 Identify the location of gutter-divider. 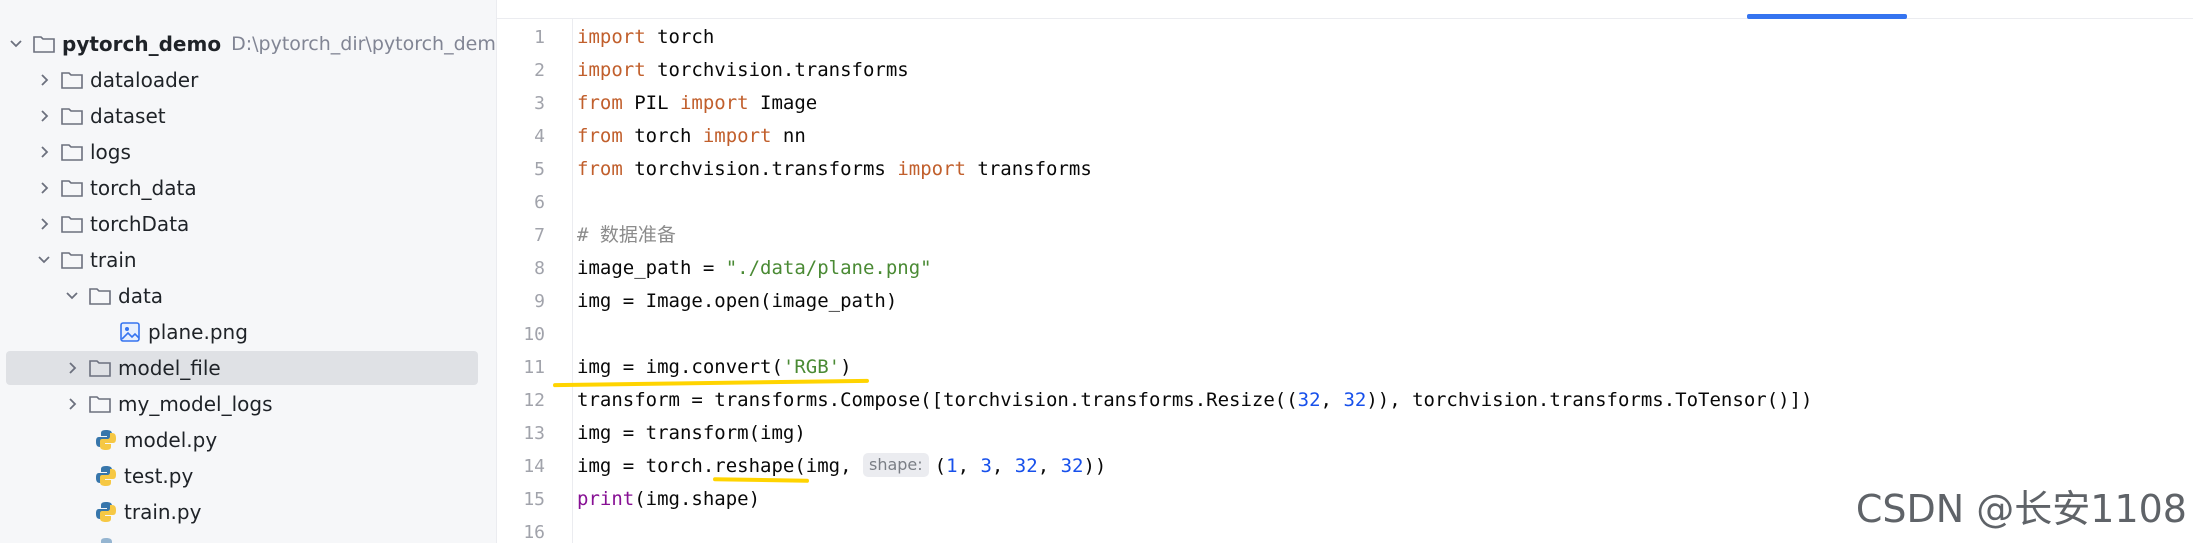
(572, 281).